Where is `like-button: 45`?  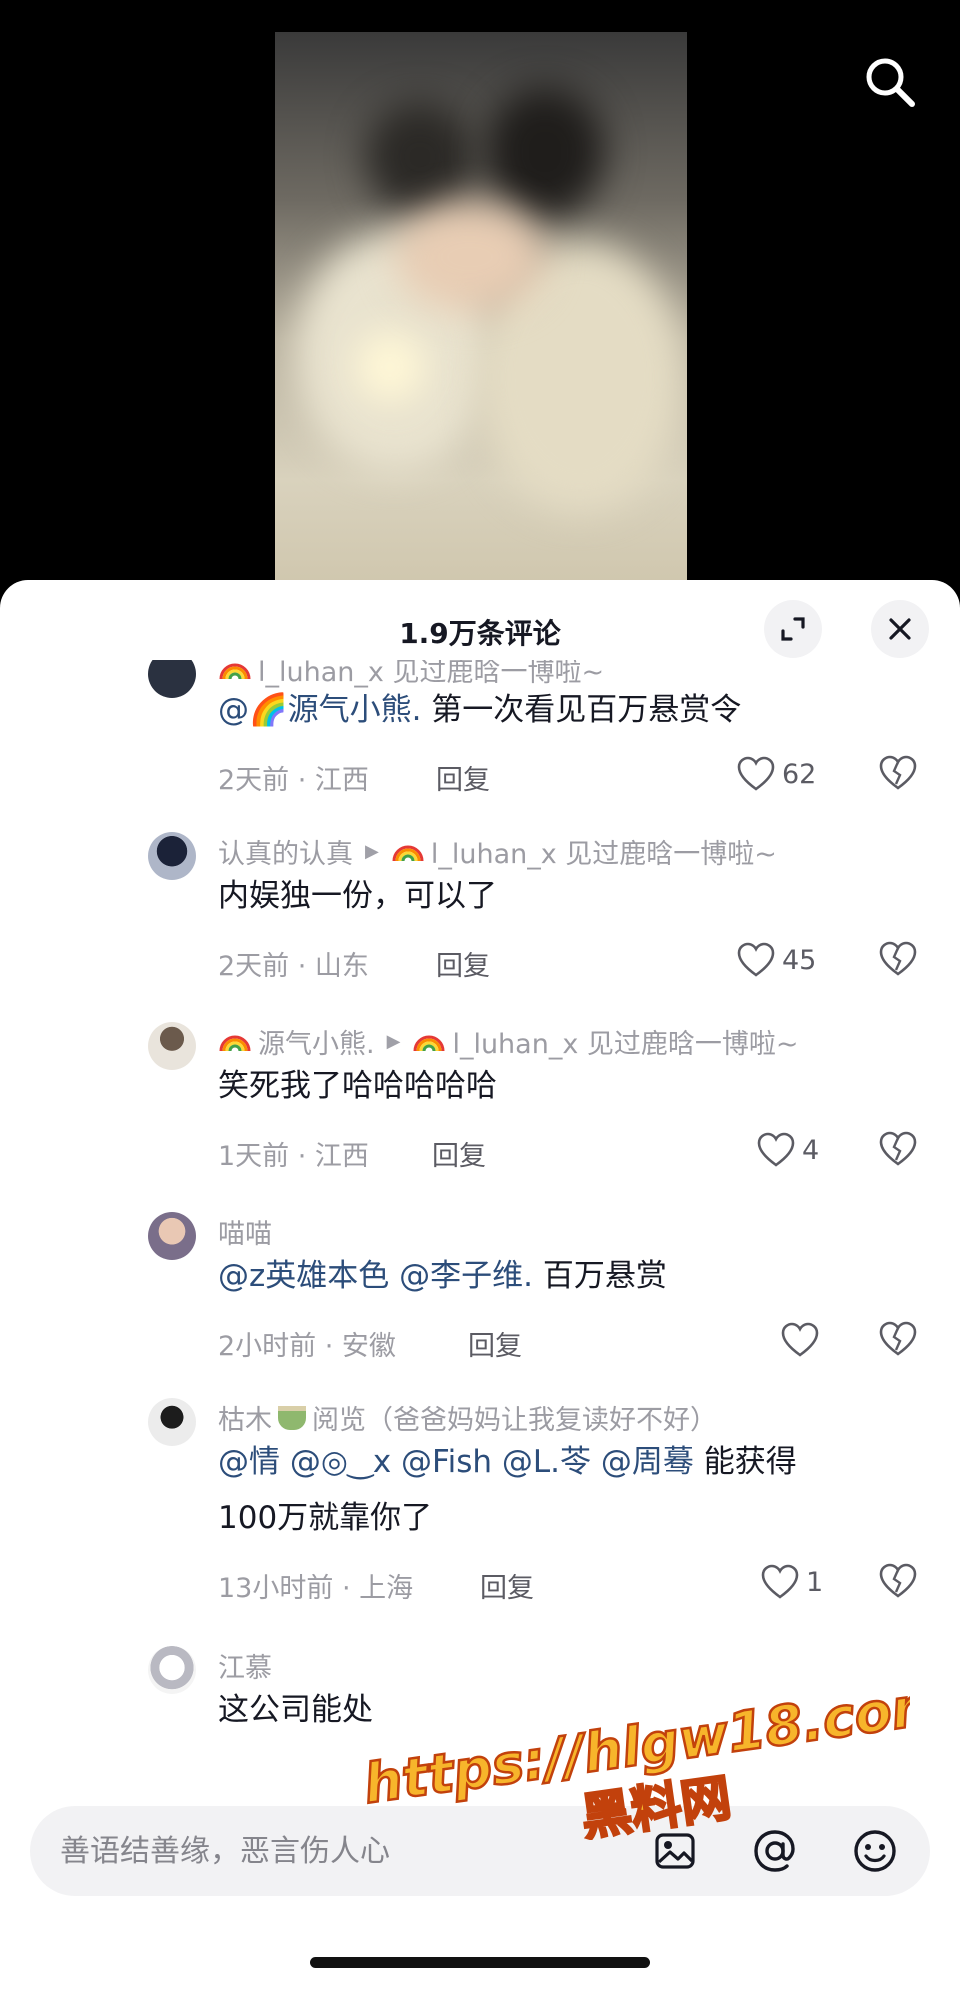 like-button: 45 is located at coordinates (776, 960).